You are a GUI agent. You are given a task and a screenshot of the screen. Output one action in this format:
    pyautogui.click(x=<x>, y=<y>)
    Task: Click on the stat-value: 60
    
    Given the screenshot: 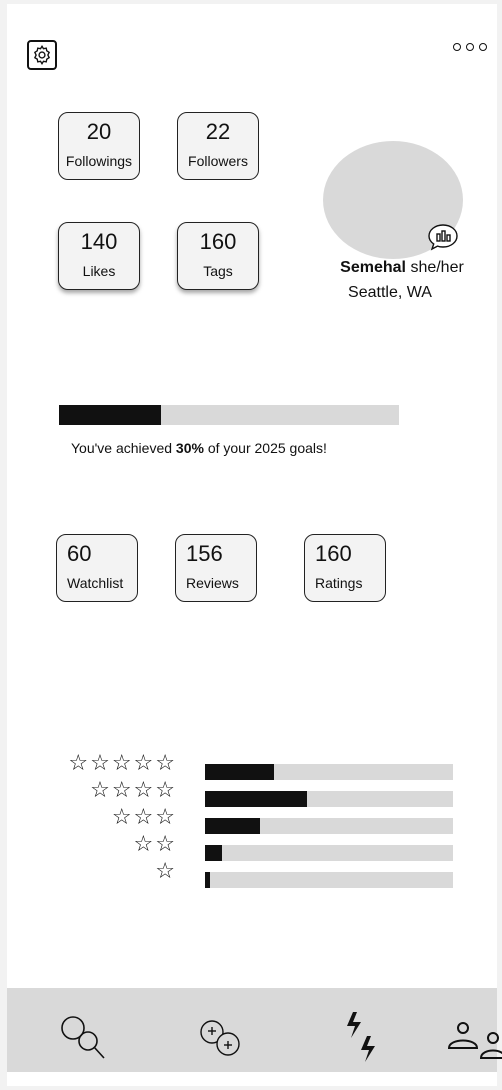 What is the action you would take?
    pyautogui.click(x=79, y=553)
    